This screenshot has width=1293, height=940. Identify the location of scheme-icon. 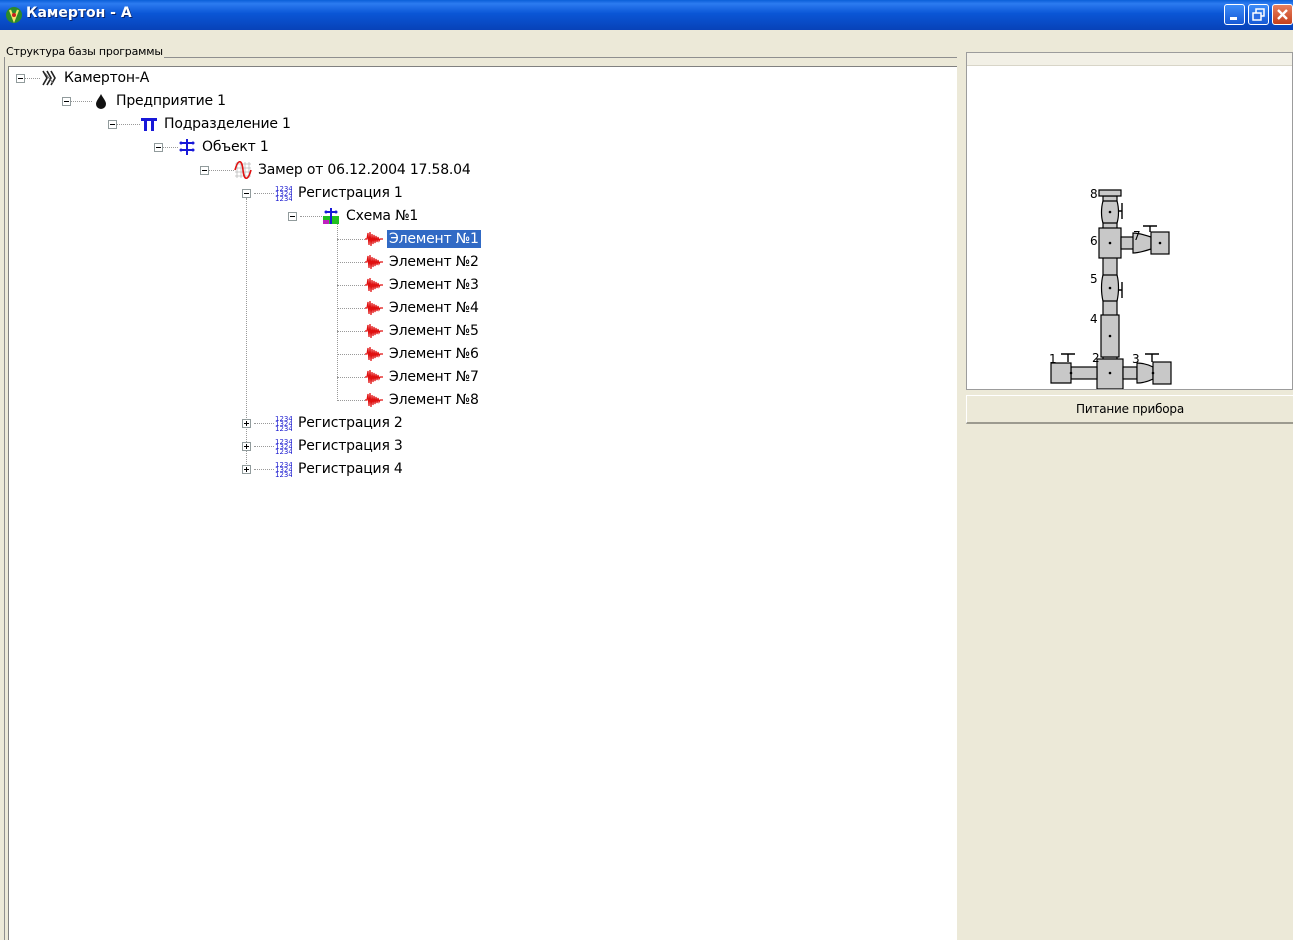
(331, 216).